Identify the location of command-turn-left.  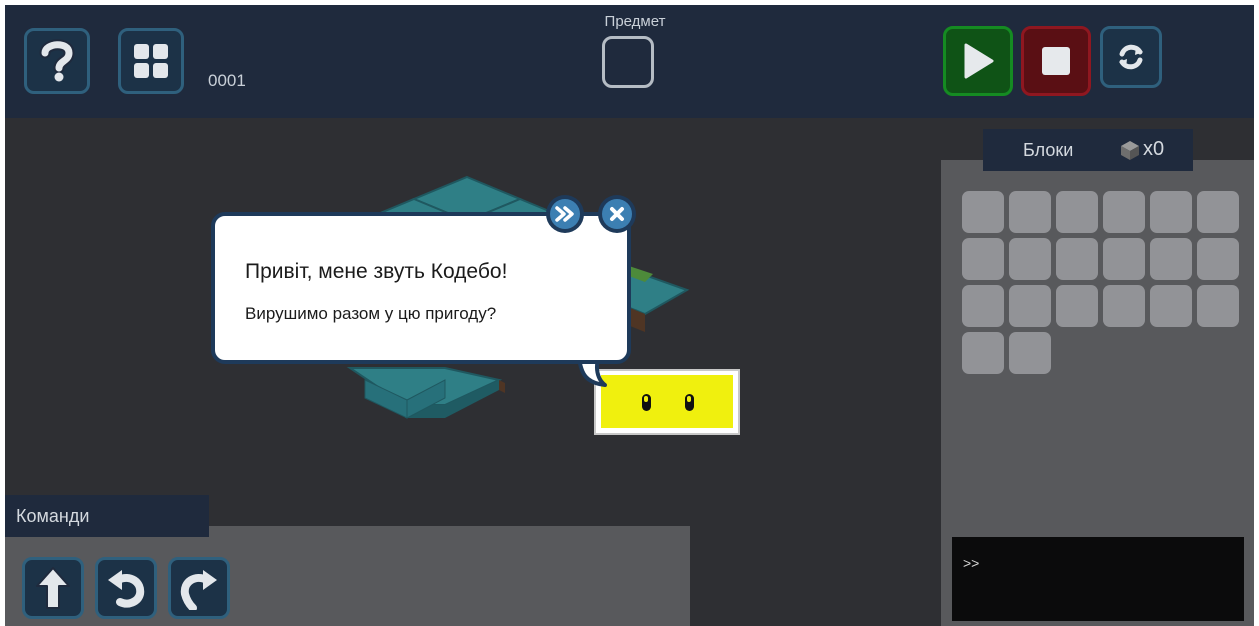
(126, 588).